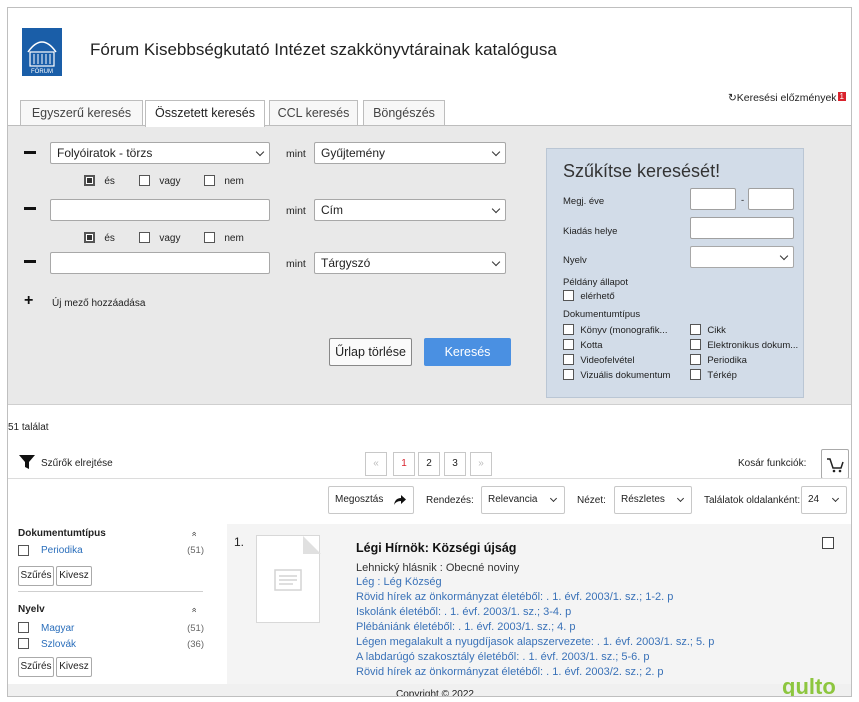 The image size is (859, 702). What do you see at coordinates (62, 550) in the screenshot?
I see `facet-periodika-link: Periodika` at bounding box center [62, 550].